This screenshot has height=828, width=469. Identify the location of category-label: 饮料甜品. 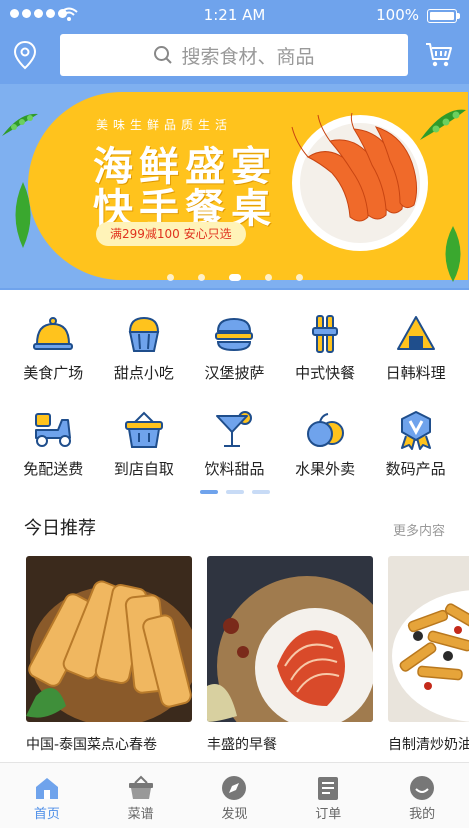
(234, 469).